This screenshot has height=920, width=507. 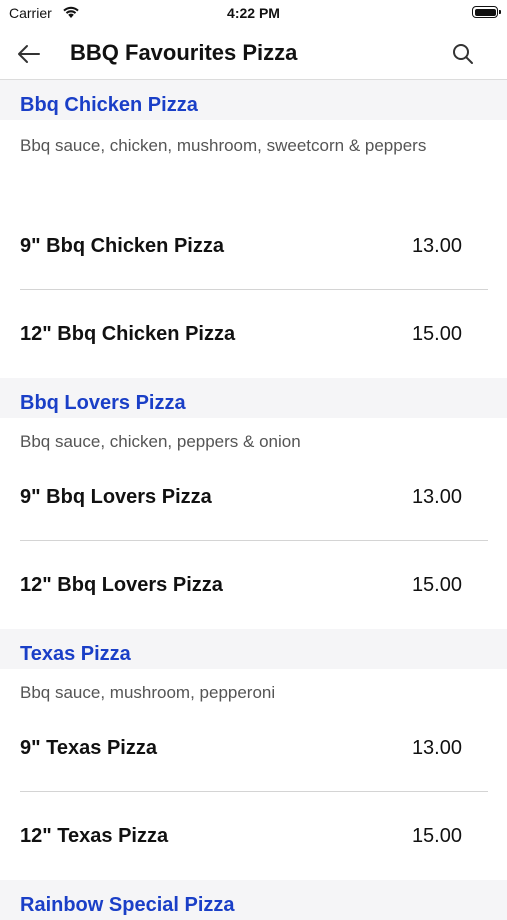 I want to click on category-description: Bbq sauce, mushroom, pepperoni, so click(x=148, y=692).